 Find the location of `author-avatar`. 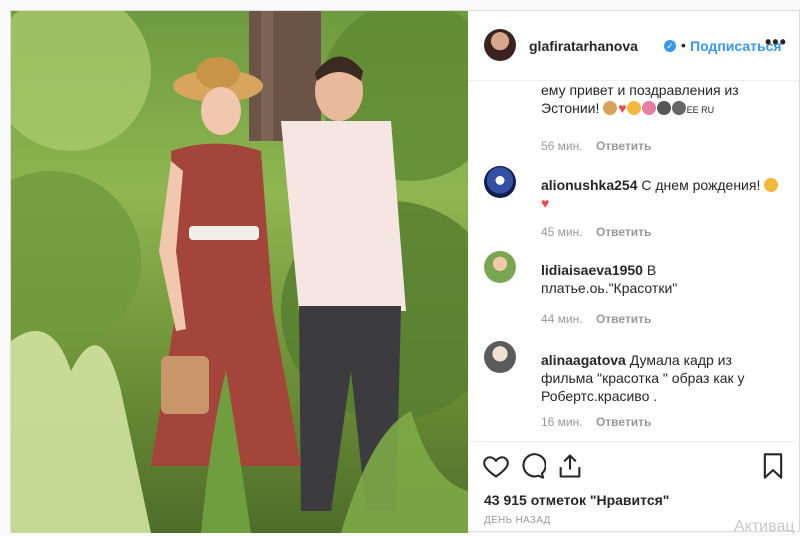

author-avatar is located at coordinates (500, 45).